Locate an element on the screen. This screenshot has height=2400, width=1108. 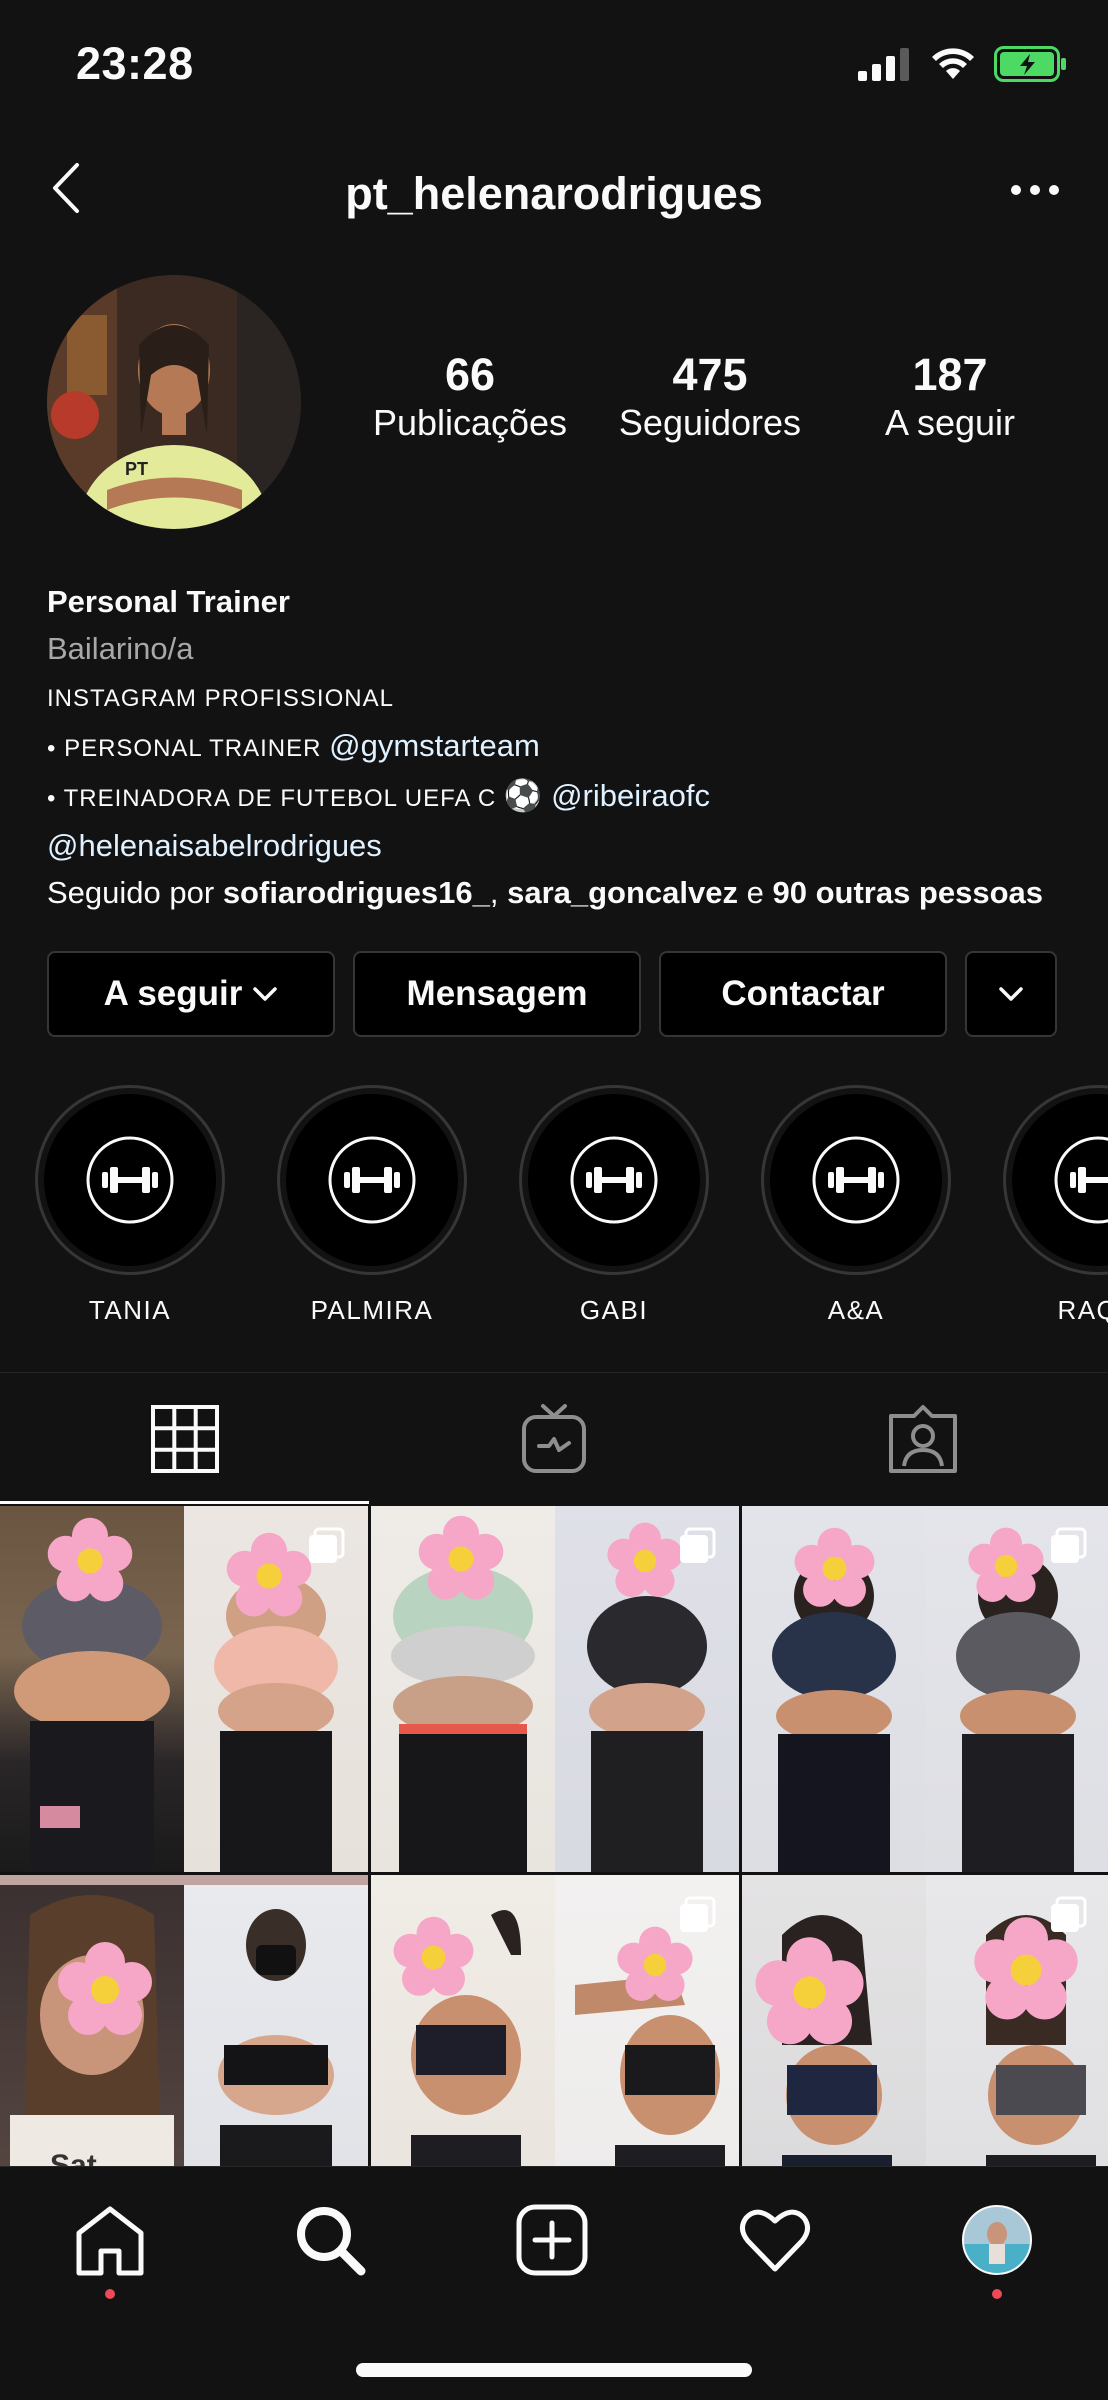
story-highlights: TANIA PALMIRA GABI A&A RAQU is located at coordinates (554, 1205).